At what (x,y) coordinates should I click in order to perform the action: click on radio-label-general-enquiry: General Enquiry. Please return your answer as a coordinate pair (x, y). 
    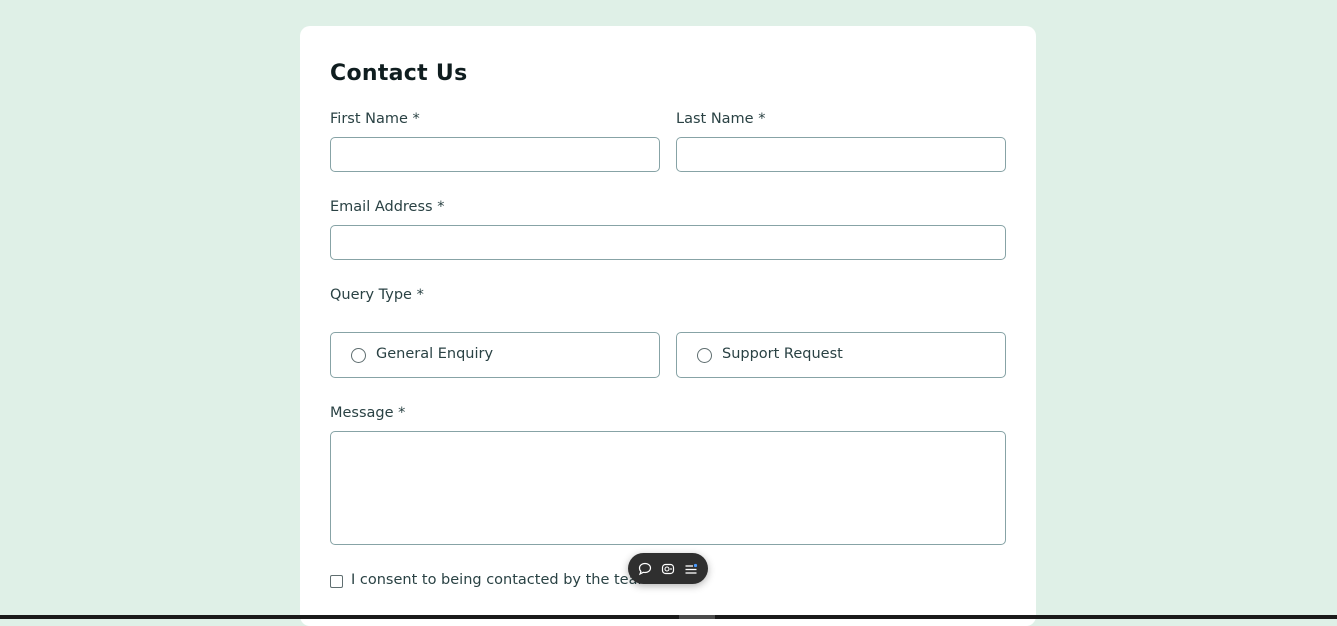
    Looking at the image, I should click on (435, 354).